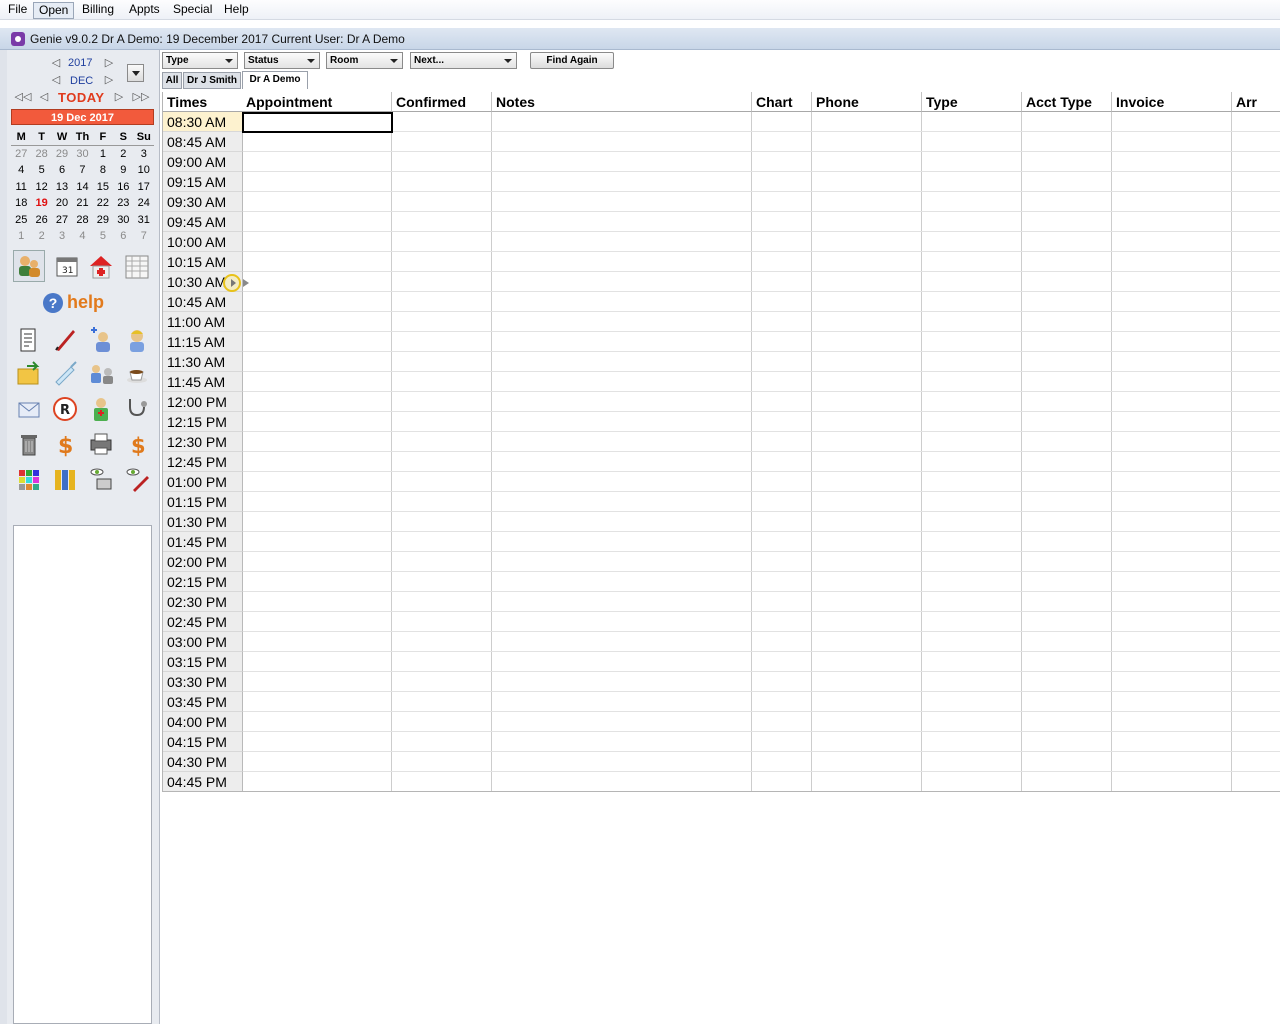  What do you see at coordinates (29, 266) in the screenshot?
I see `patients-icon` at bounding box center [29, 266].